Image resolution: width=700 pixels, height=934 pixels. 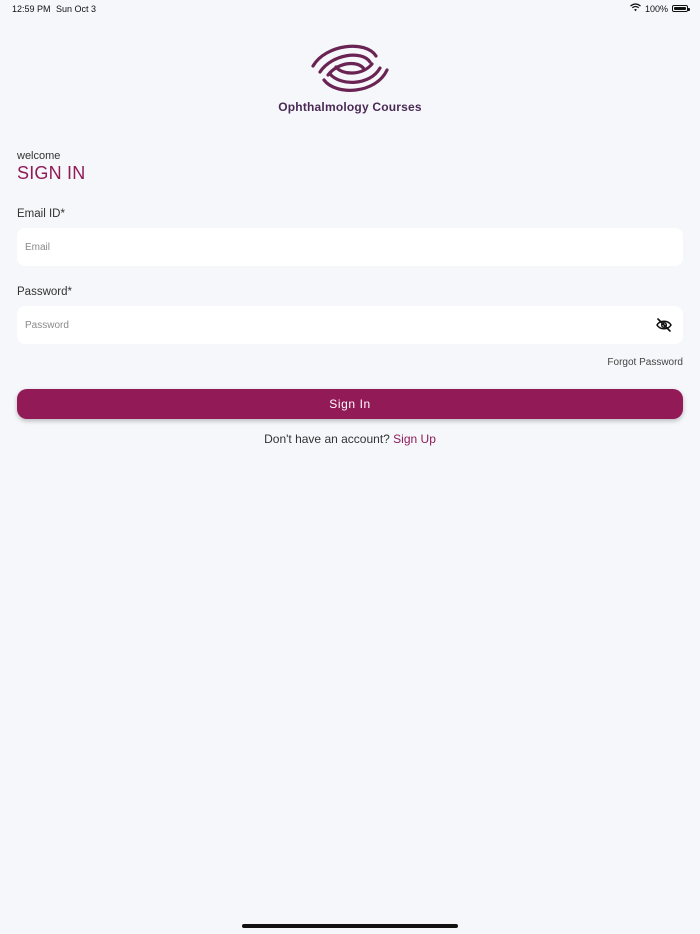 What do you see at coordinates (41, 214) in the screenshot?
I see `email-label: Email ID*` at bounding box center [41, 214].